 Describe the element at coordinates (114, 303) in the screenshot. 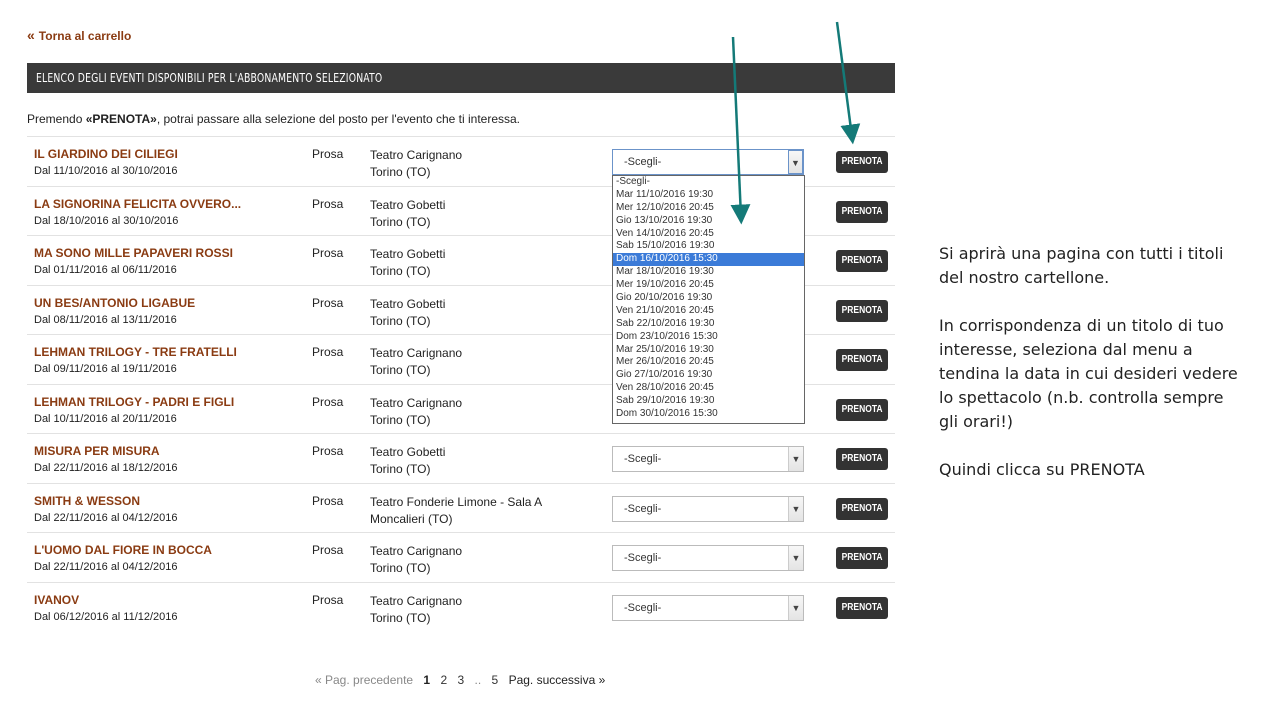

I see `event-title: UN BES/ANTONIO LIGABUE` at that location.